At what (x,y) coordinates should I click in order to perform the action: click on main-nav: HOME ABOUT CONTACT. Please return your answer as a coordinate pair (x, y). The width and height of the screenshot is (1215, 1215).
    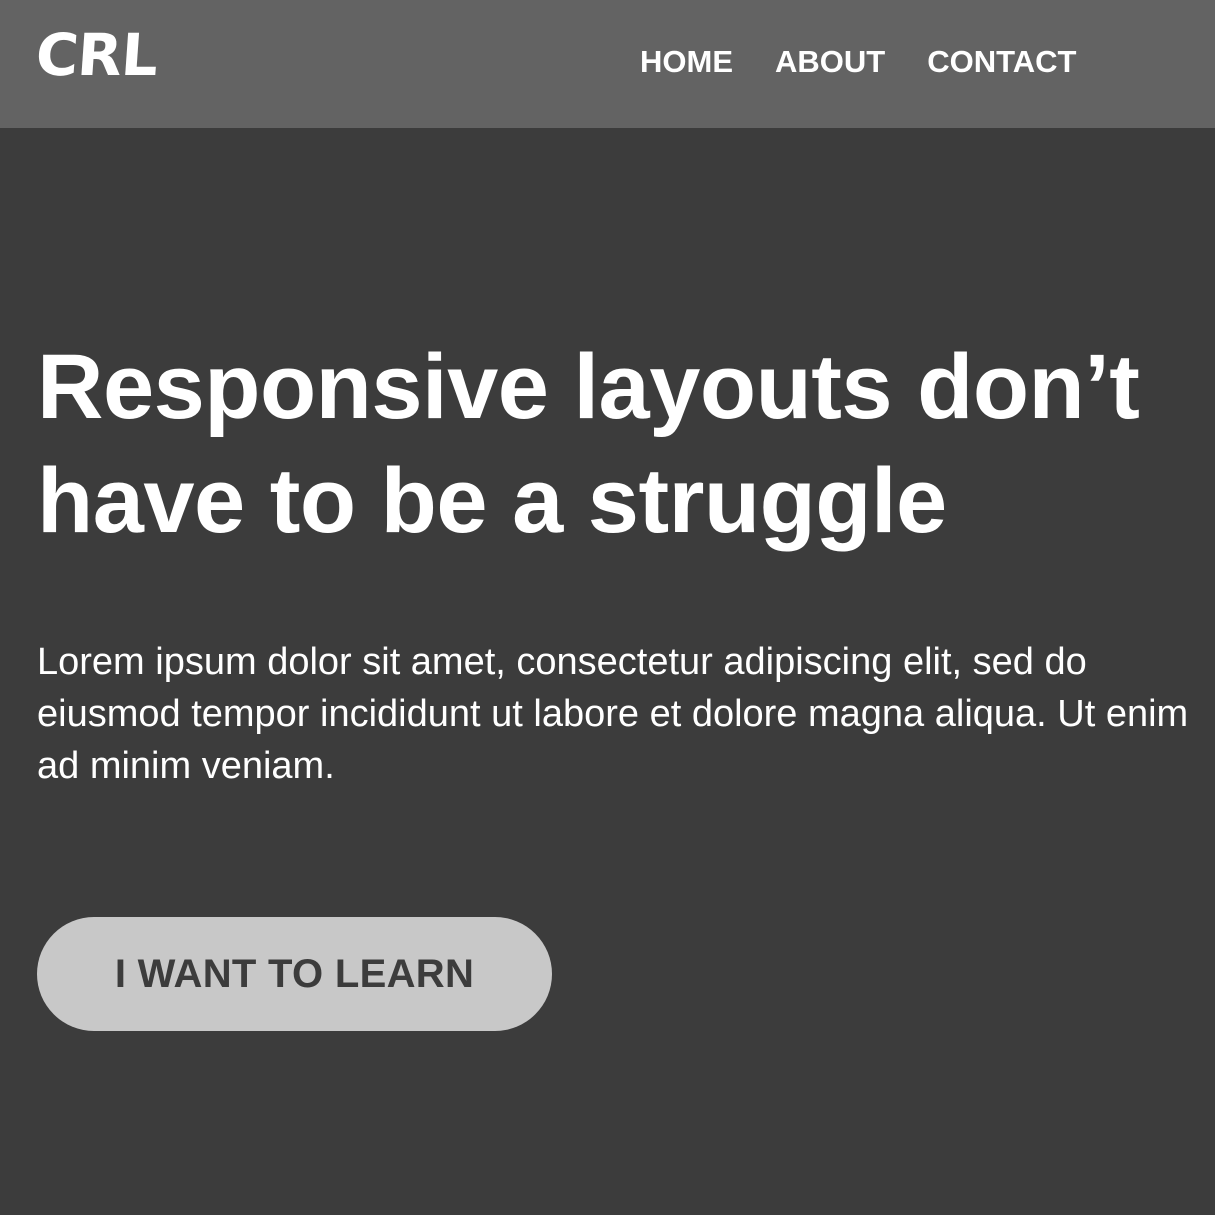
    Looking at the image, I should click on (858, 62).